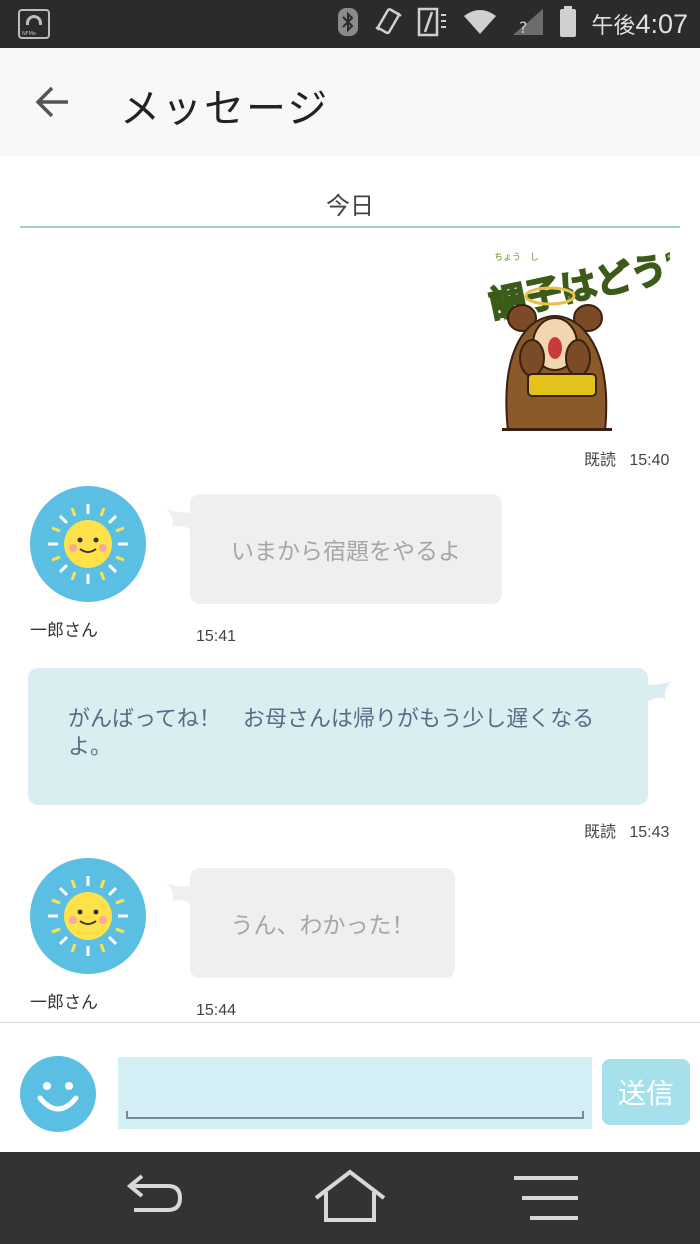 The width and height of the screenshot is (700, 1244). I want to click on vibrate-icon, so click(388, 24).